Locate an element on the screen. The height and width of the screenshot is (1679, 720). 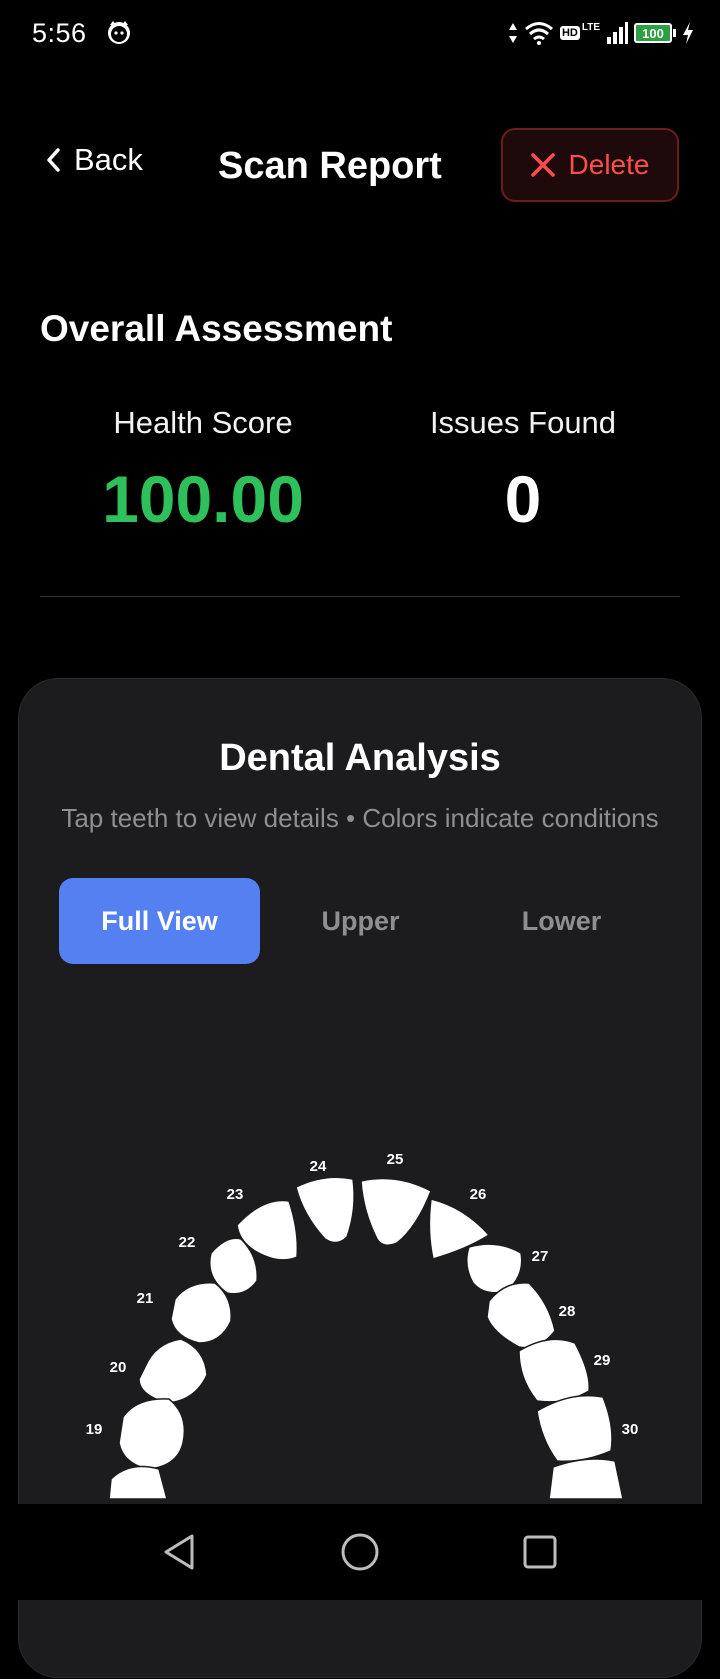
wifi-icon is located at coordinates (538, 33).